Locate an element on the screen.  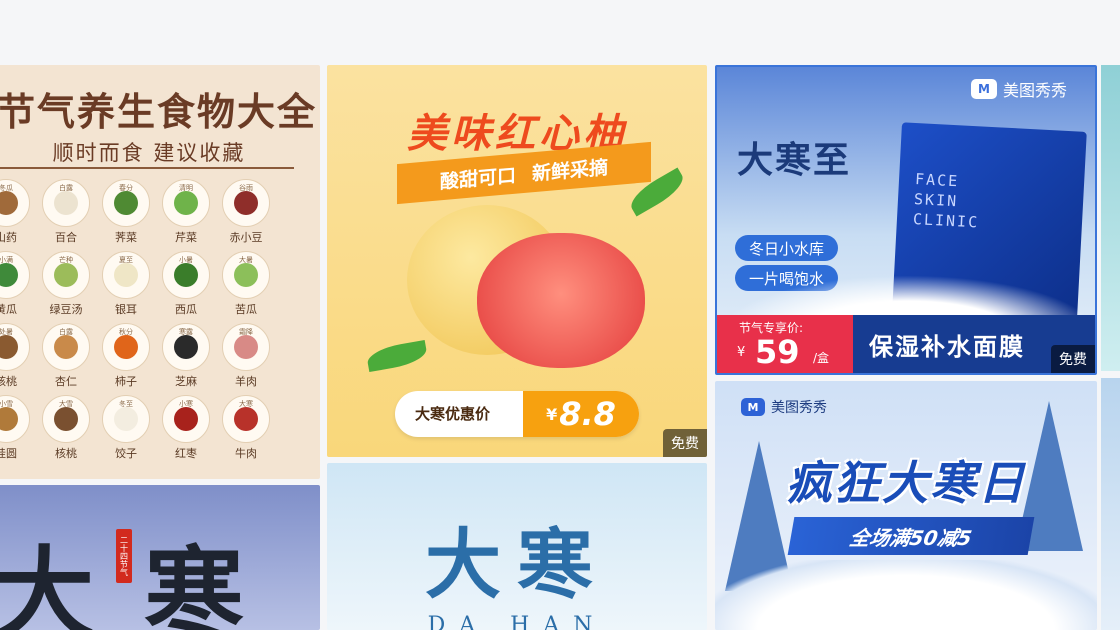
food-item: 秋分 柿子 is located at coordinates (126, 357).